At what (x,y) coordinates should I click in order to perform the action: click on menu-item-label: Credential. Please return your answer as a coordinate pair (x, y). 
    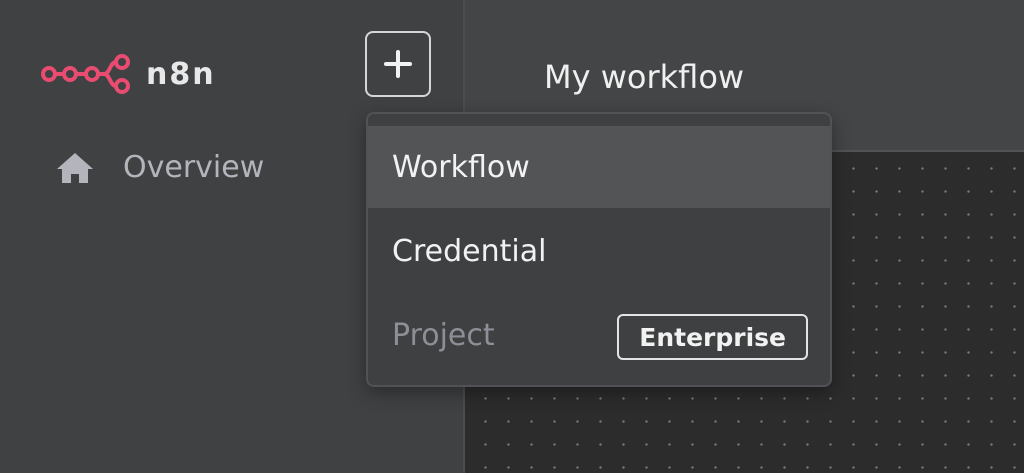
    Looking at the image, I should click on (469, 251).